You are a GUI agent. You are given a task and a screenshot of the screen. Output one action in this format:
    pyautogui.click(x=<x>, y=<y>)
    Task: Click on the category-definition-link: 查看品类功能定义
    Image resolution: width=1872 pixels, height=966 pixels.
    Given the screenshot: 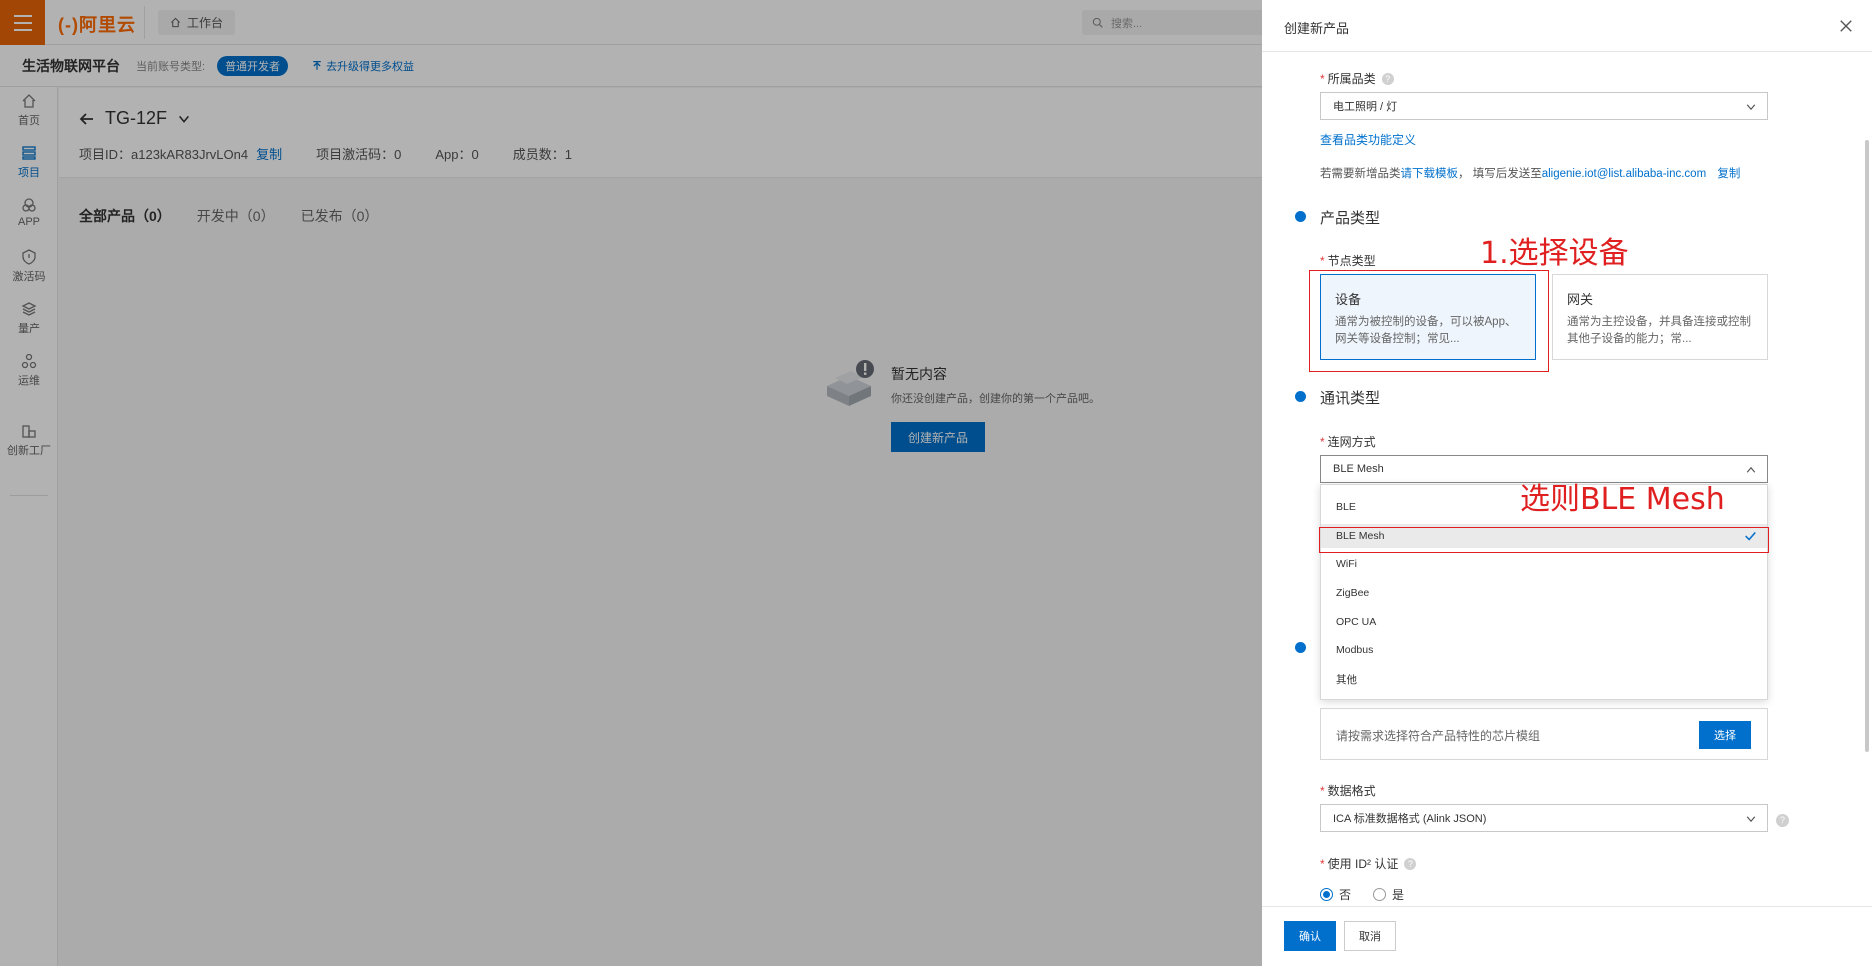 What is the action you would take?
    pyautogui.click(x=1368, y=139)
    